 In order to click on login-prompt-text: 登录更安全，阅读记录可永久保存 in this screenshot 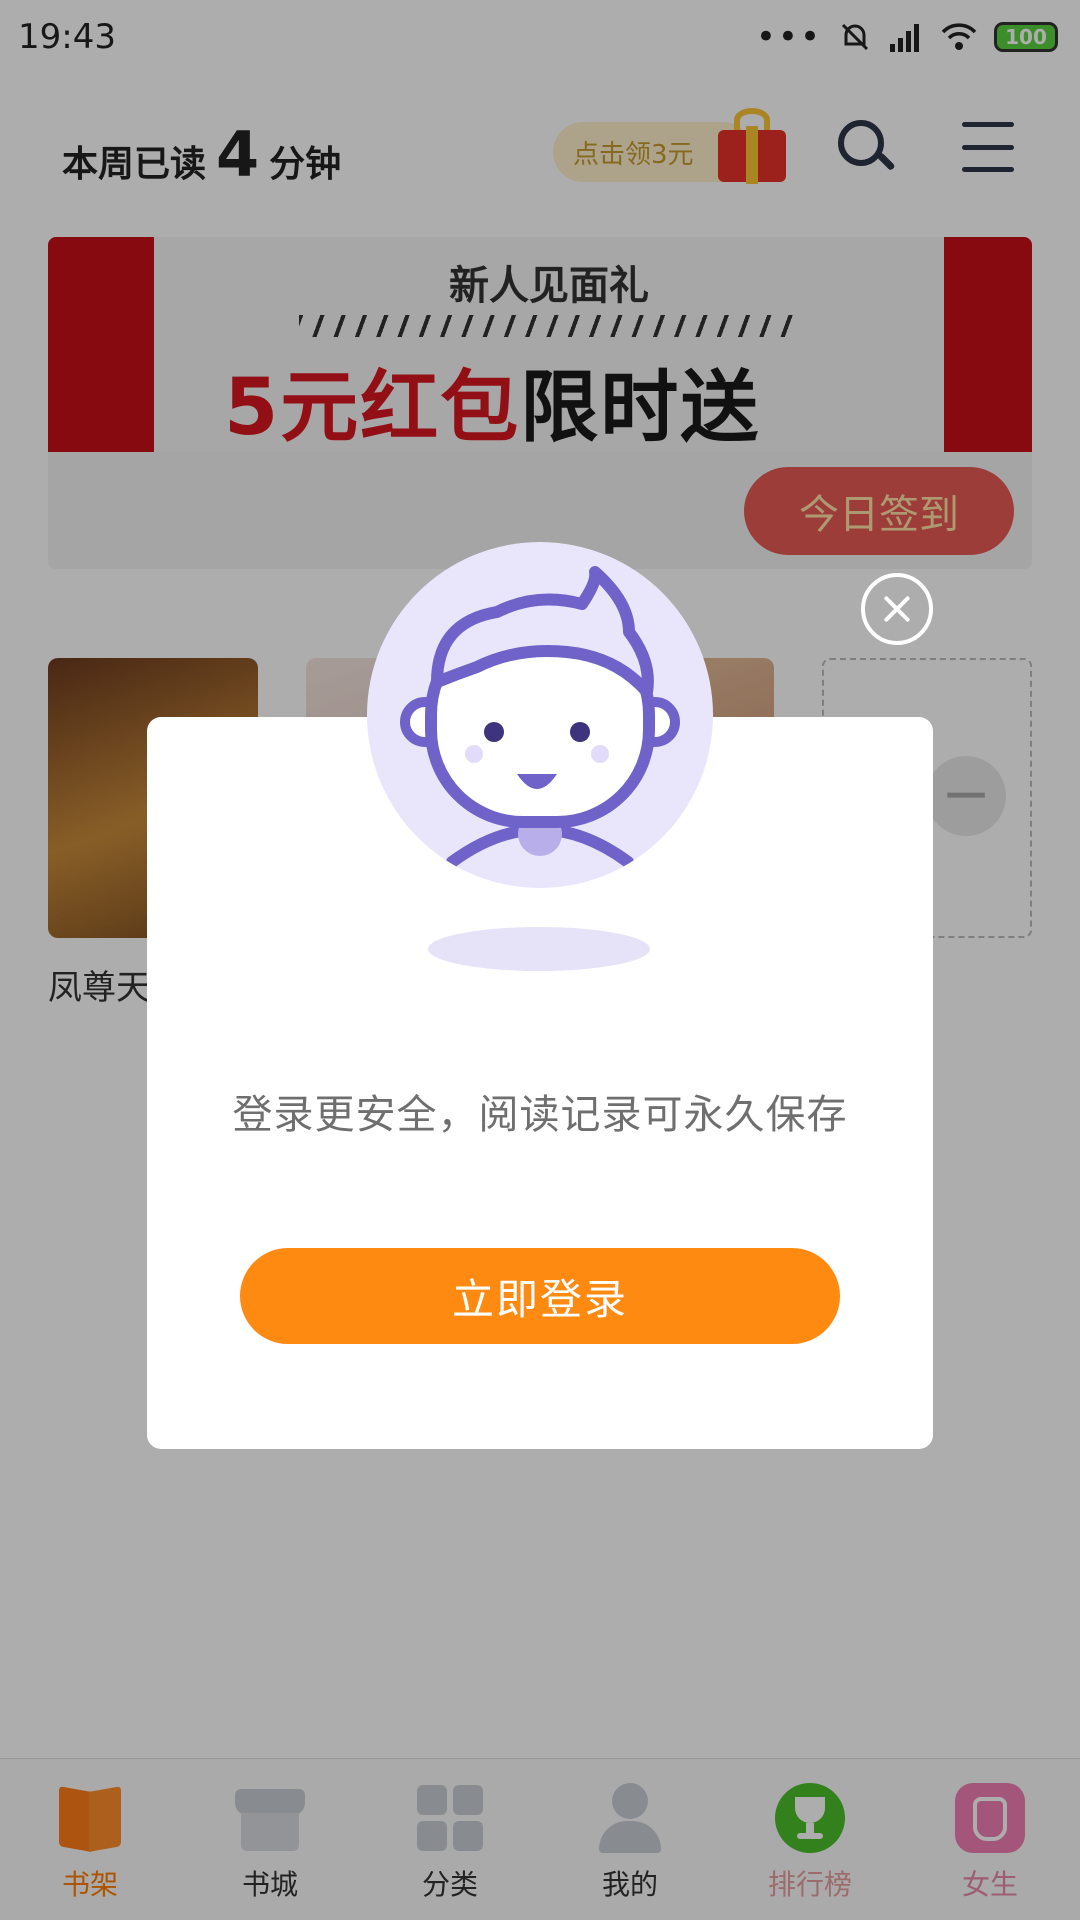, I will do `click(540, 1115)`.